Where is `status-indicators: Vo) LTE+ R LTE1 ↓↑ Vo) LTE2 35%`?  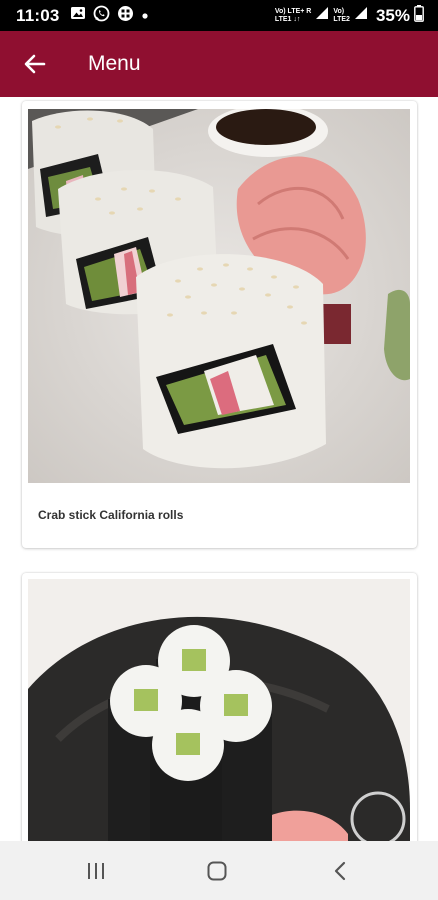
status-indicators: Vo) LTE+ R LTE1 ↓↑ Vo) LTE2 35% is located at coordinates (349, 15).